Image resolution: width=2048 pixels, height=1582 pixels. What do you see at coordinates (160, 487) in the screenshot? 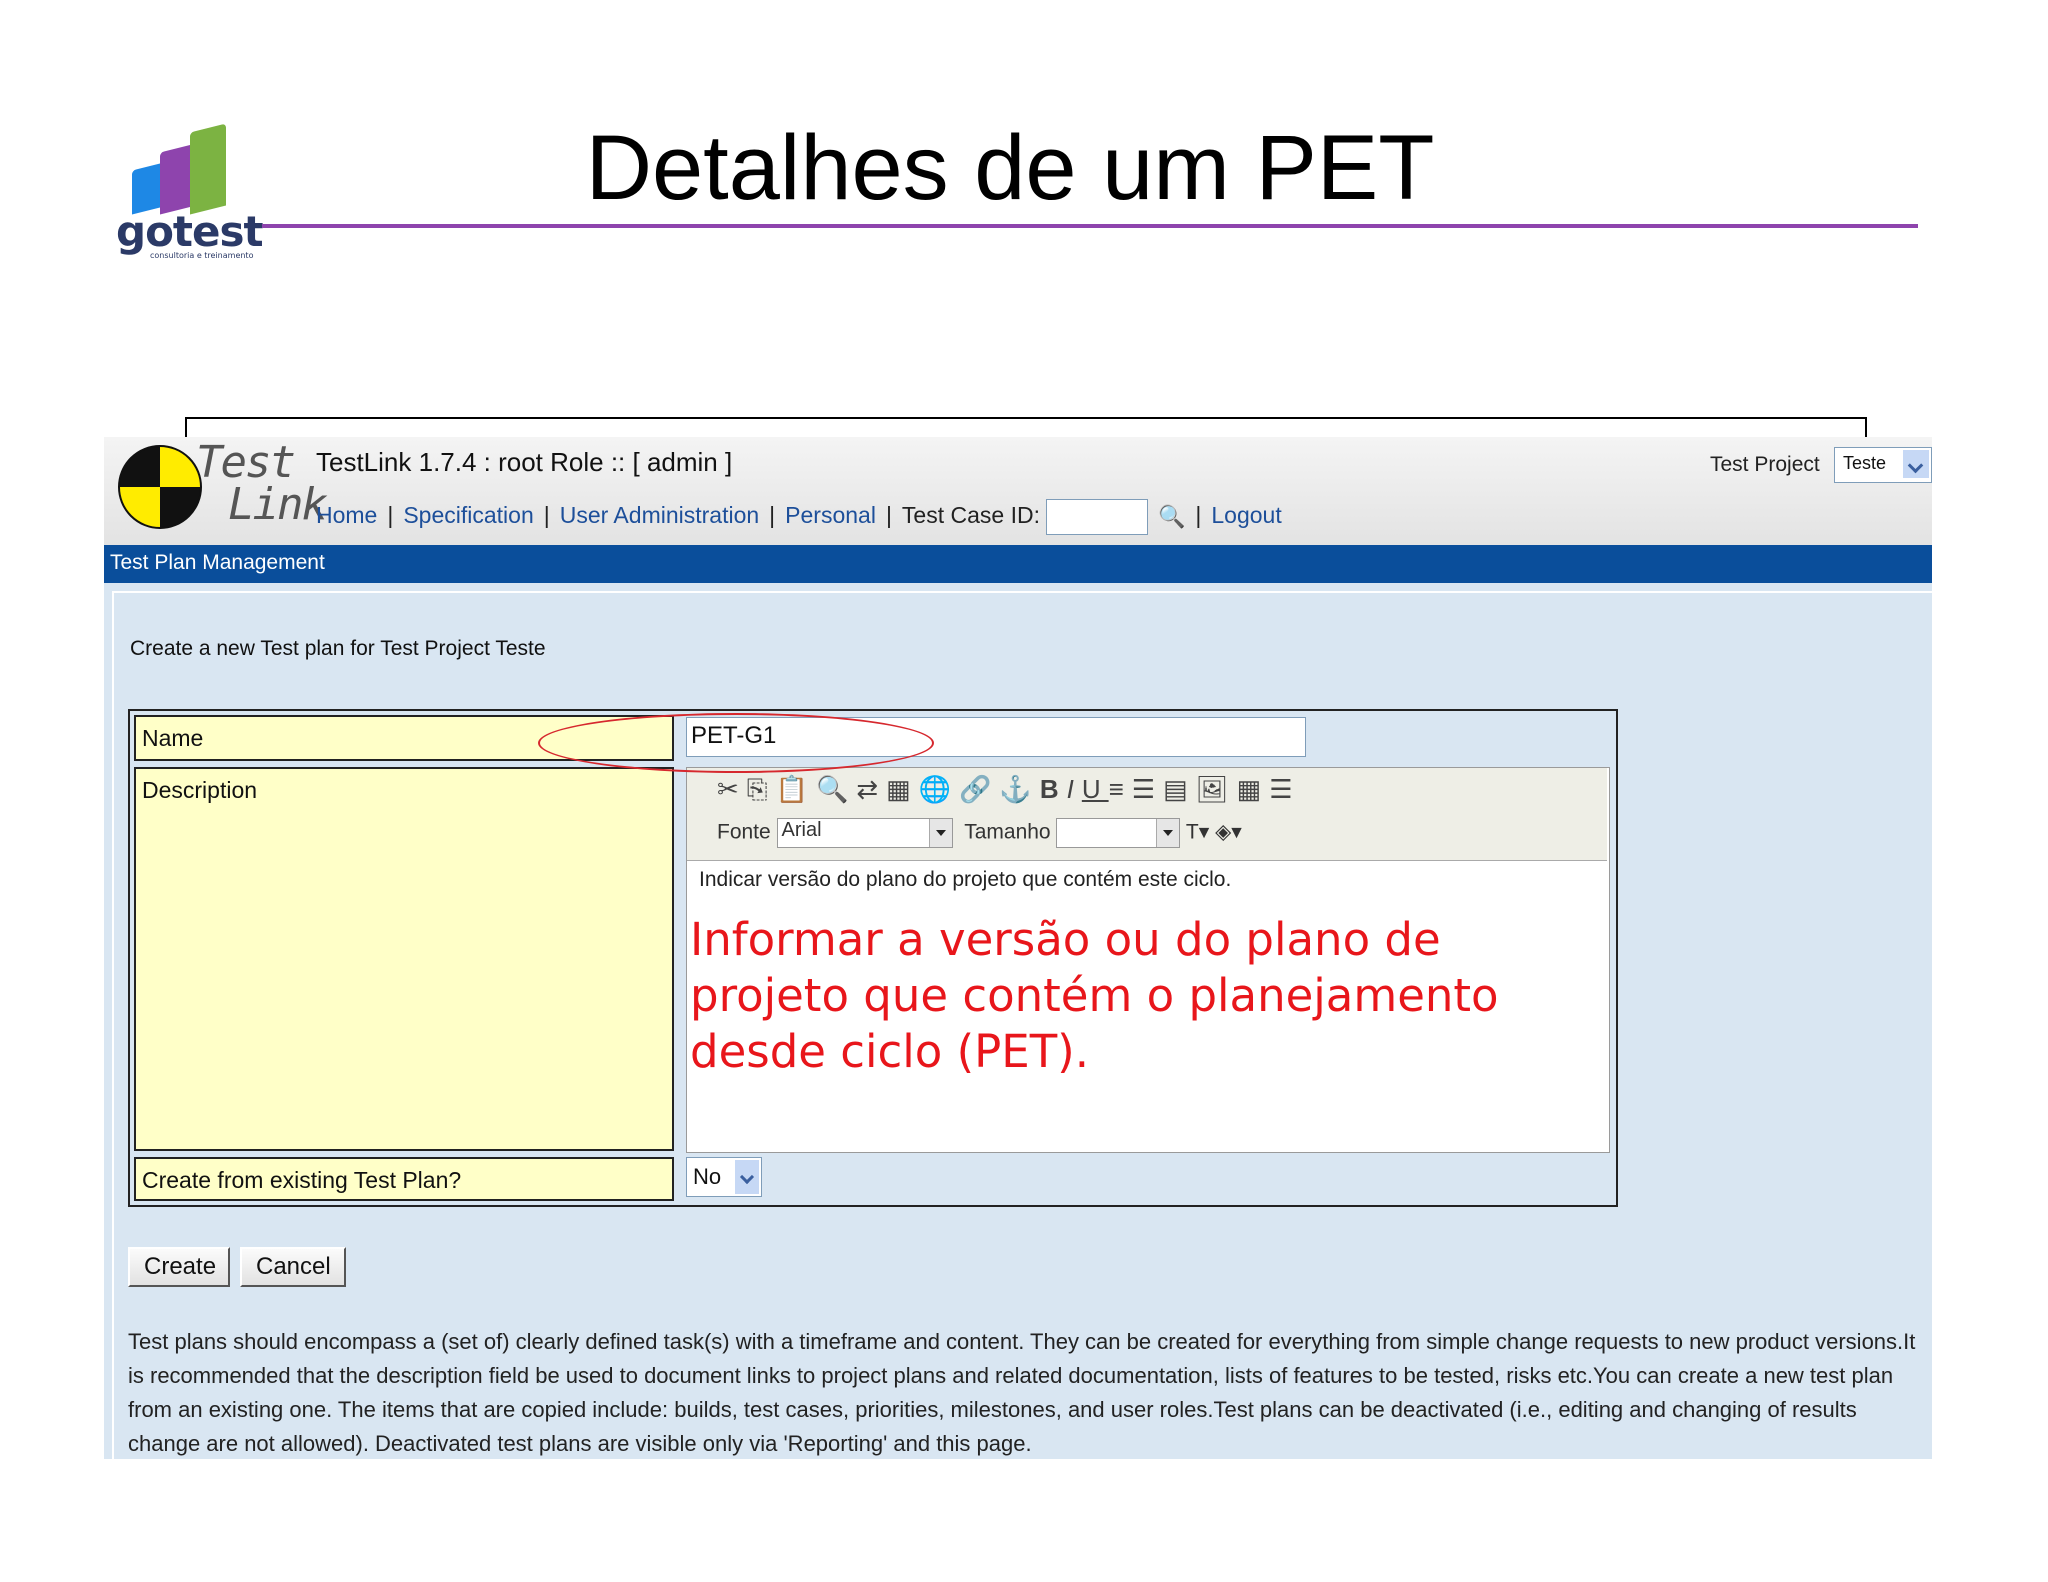
I see `testlink-logo-icon` at bounding box center [160, 487].